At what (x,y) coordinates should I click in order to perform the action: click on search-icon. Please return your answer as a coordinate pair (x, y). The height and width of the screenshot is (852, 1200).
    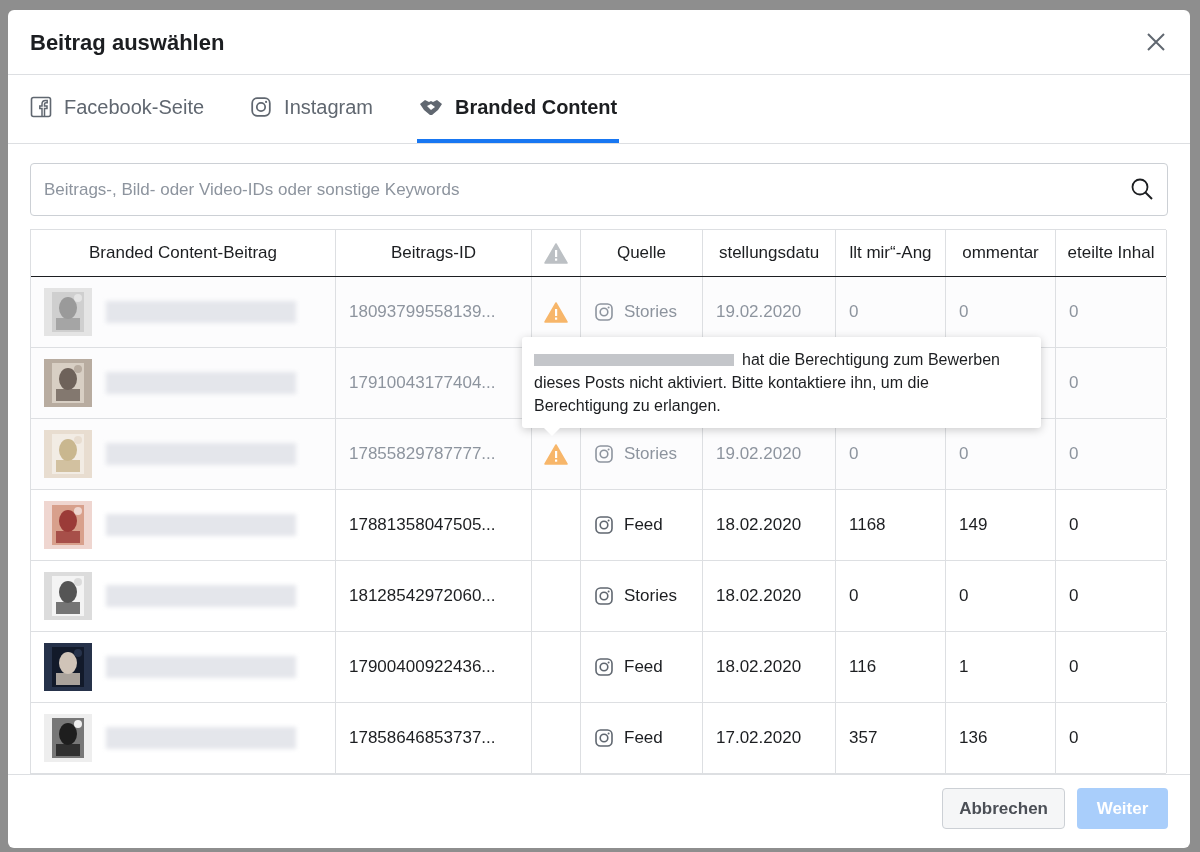
    Looking at the image, I should click on (1142, 189).